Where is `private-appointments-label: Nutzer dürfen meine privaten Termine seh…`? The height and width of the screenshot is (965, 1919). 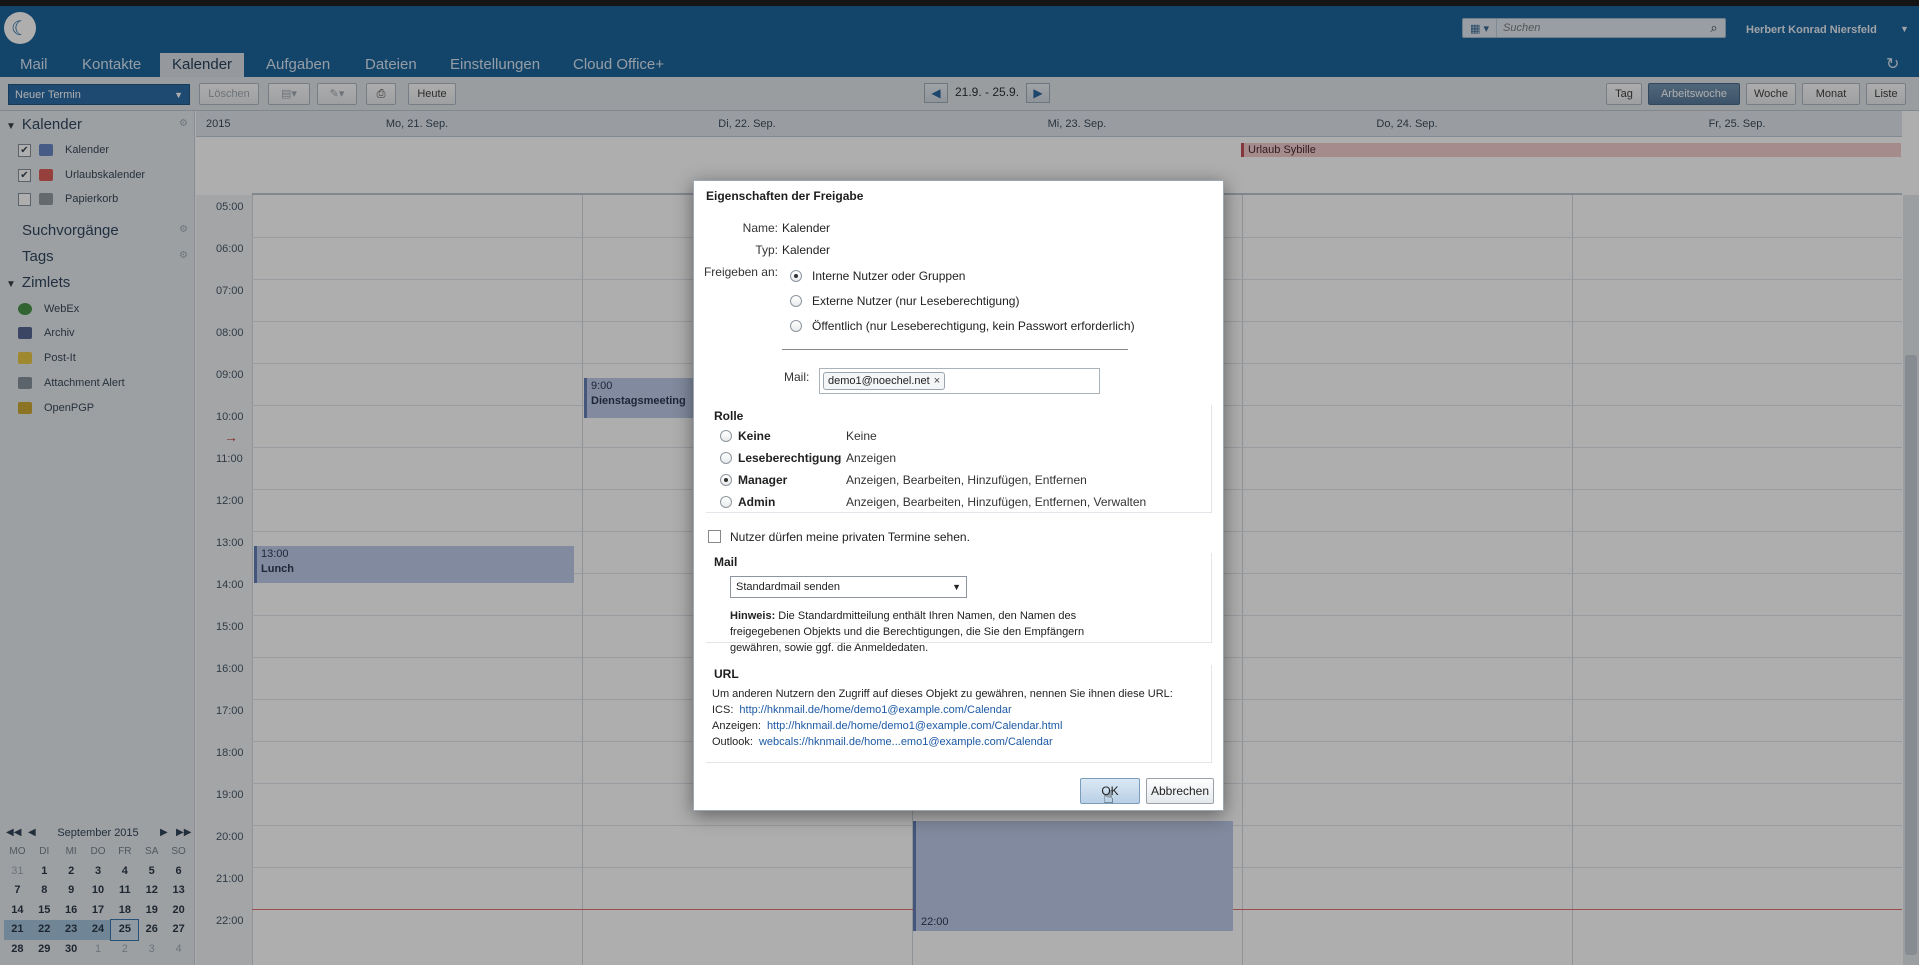
private-appointments-label: Nutzer dürfen meine privaten Termine seh… is located at coordinates (850, 537).